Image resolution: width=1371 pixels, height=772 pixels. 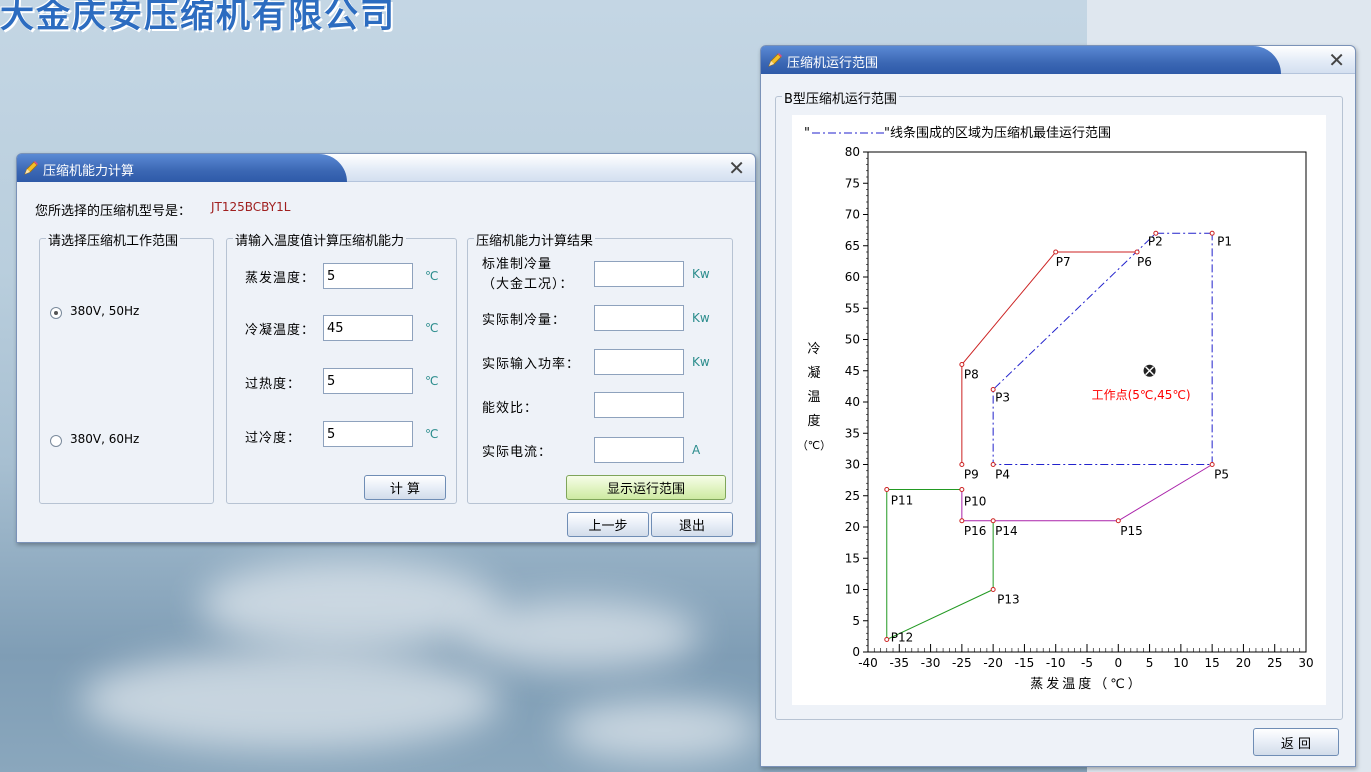 What do you see at coordinates (646, 487) in the screenshot?
I see `show-range-button: 显示运行范围` at bounding box center [646, 487].